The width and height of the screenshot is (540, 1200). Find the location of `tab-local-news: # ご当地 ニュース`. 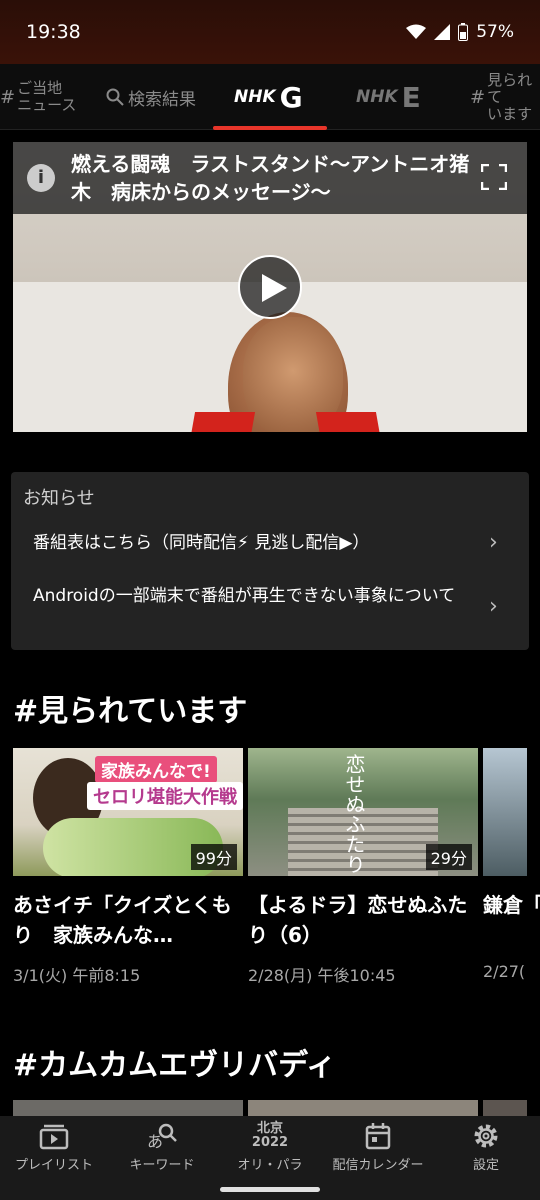

tab-local-news: # ご当地 ニュース is located at coordinates (45, 97).